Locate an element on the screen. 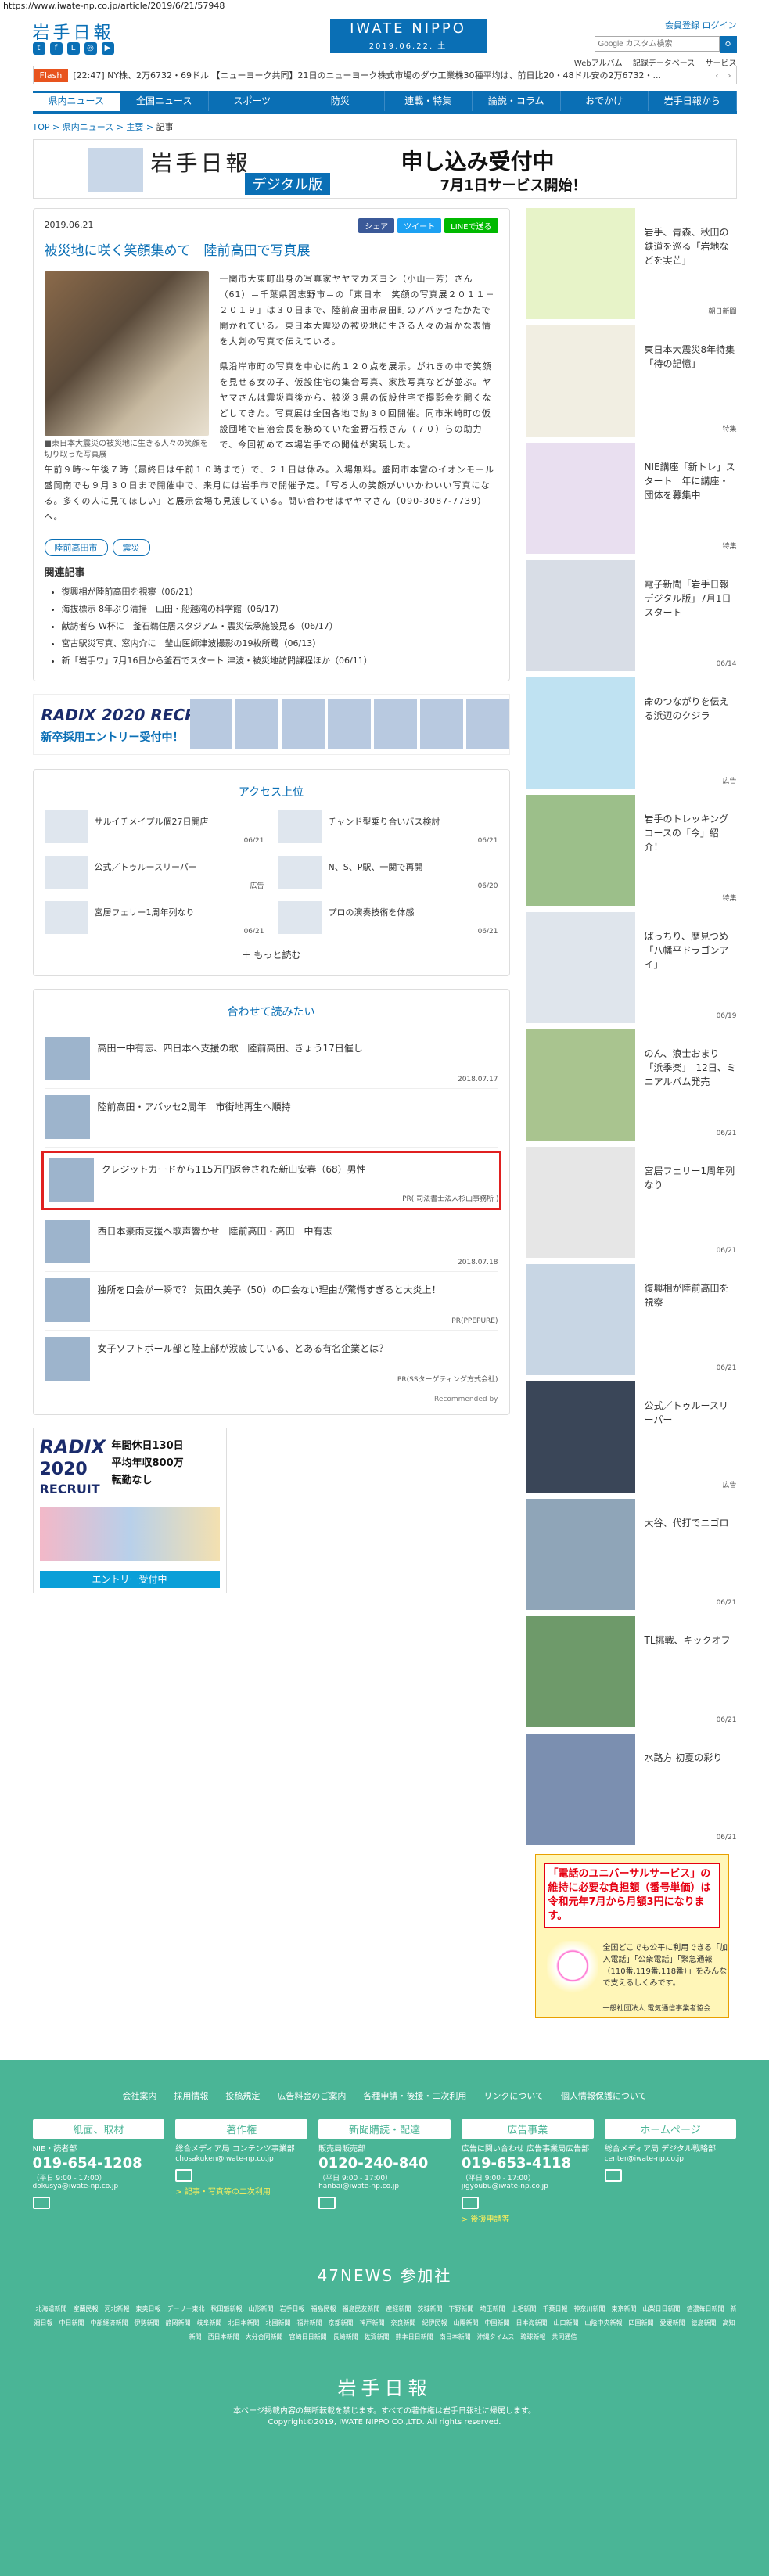  contact-tel: 019-653-4118 is located at coordinates (528, 2163).